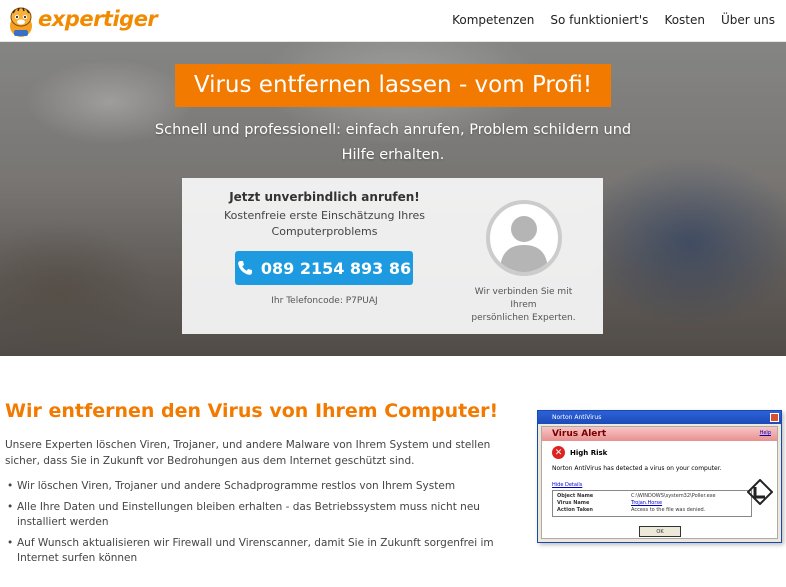 This screenshot has height=587, width=786. I want to click on help-link: Help, so click(765, 433).